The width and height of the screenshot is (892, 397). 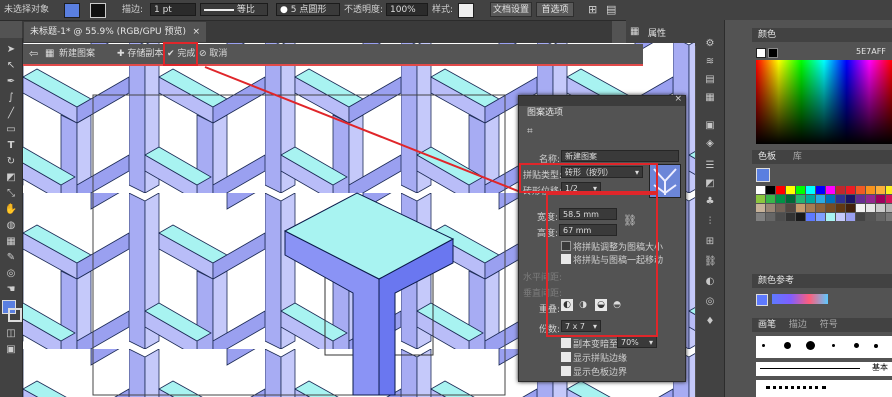 I want to click on appearance-icon: ◎, so click(x=710, y=302).